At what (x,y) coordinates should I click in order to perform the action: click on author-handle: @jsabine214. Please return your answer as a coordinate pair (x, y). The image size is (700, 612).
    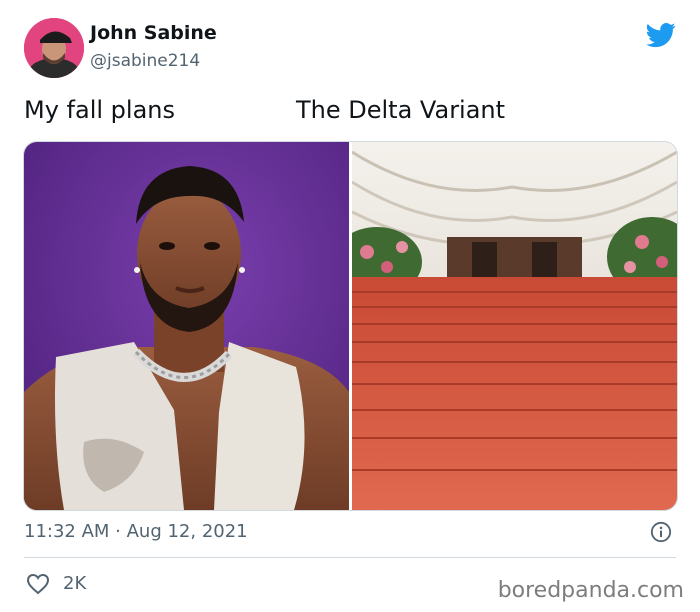
    Looking at the image, I should click on (145, 61).